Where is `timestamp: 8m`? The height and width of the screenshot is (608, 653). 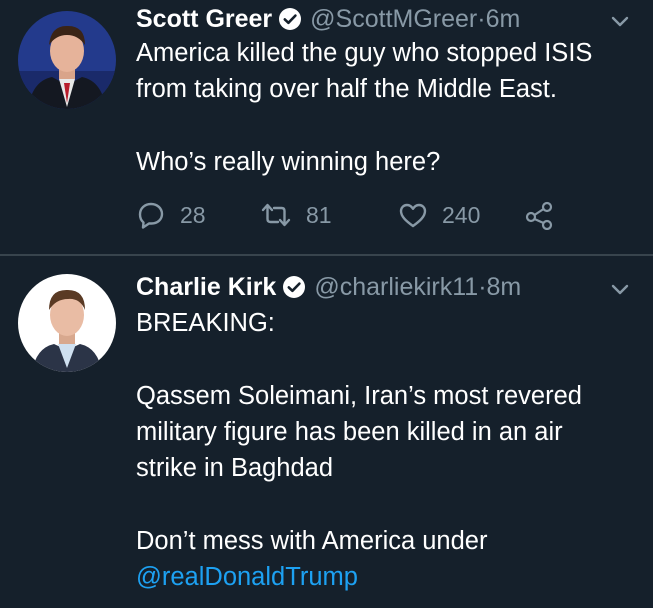 timestamp: 8m is located at coordinates (504, 287).